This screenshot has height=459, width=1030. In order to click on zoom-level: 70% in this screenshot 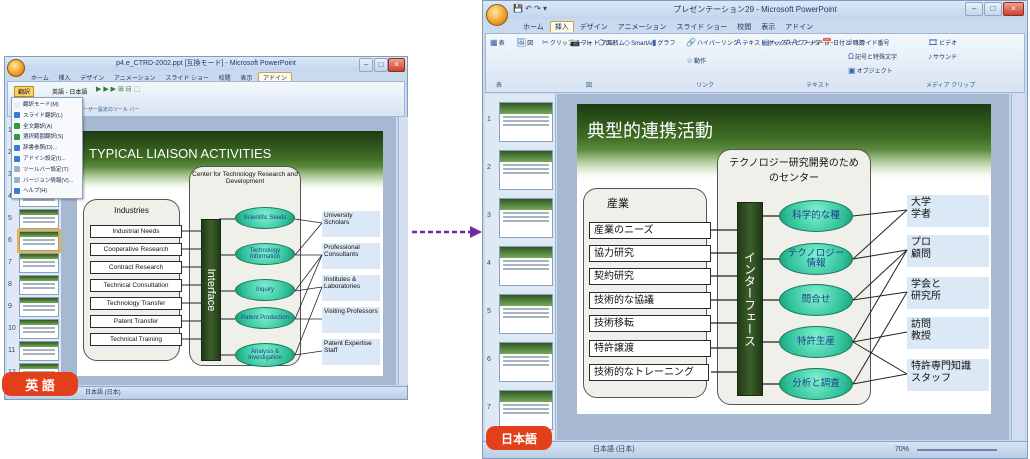, I will do `click(902, 450)`.